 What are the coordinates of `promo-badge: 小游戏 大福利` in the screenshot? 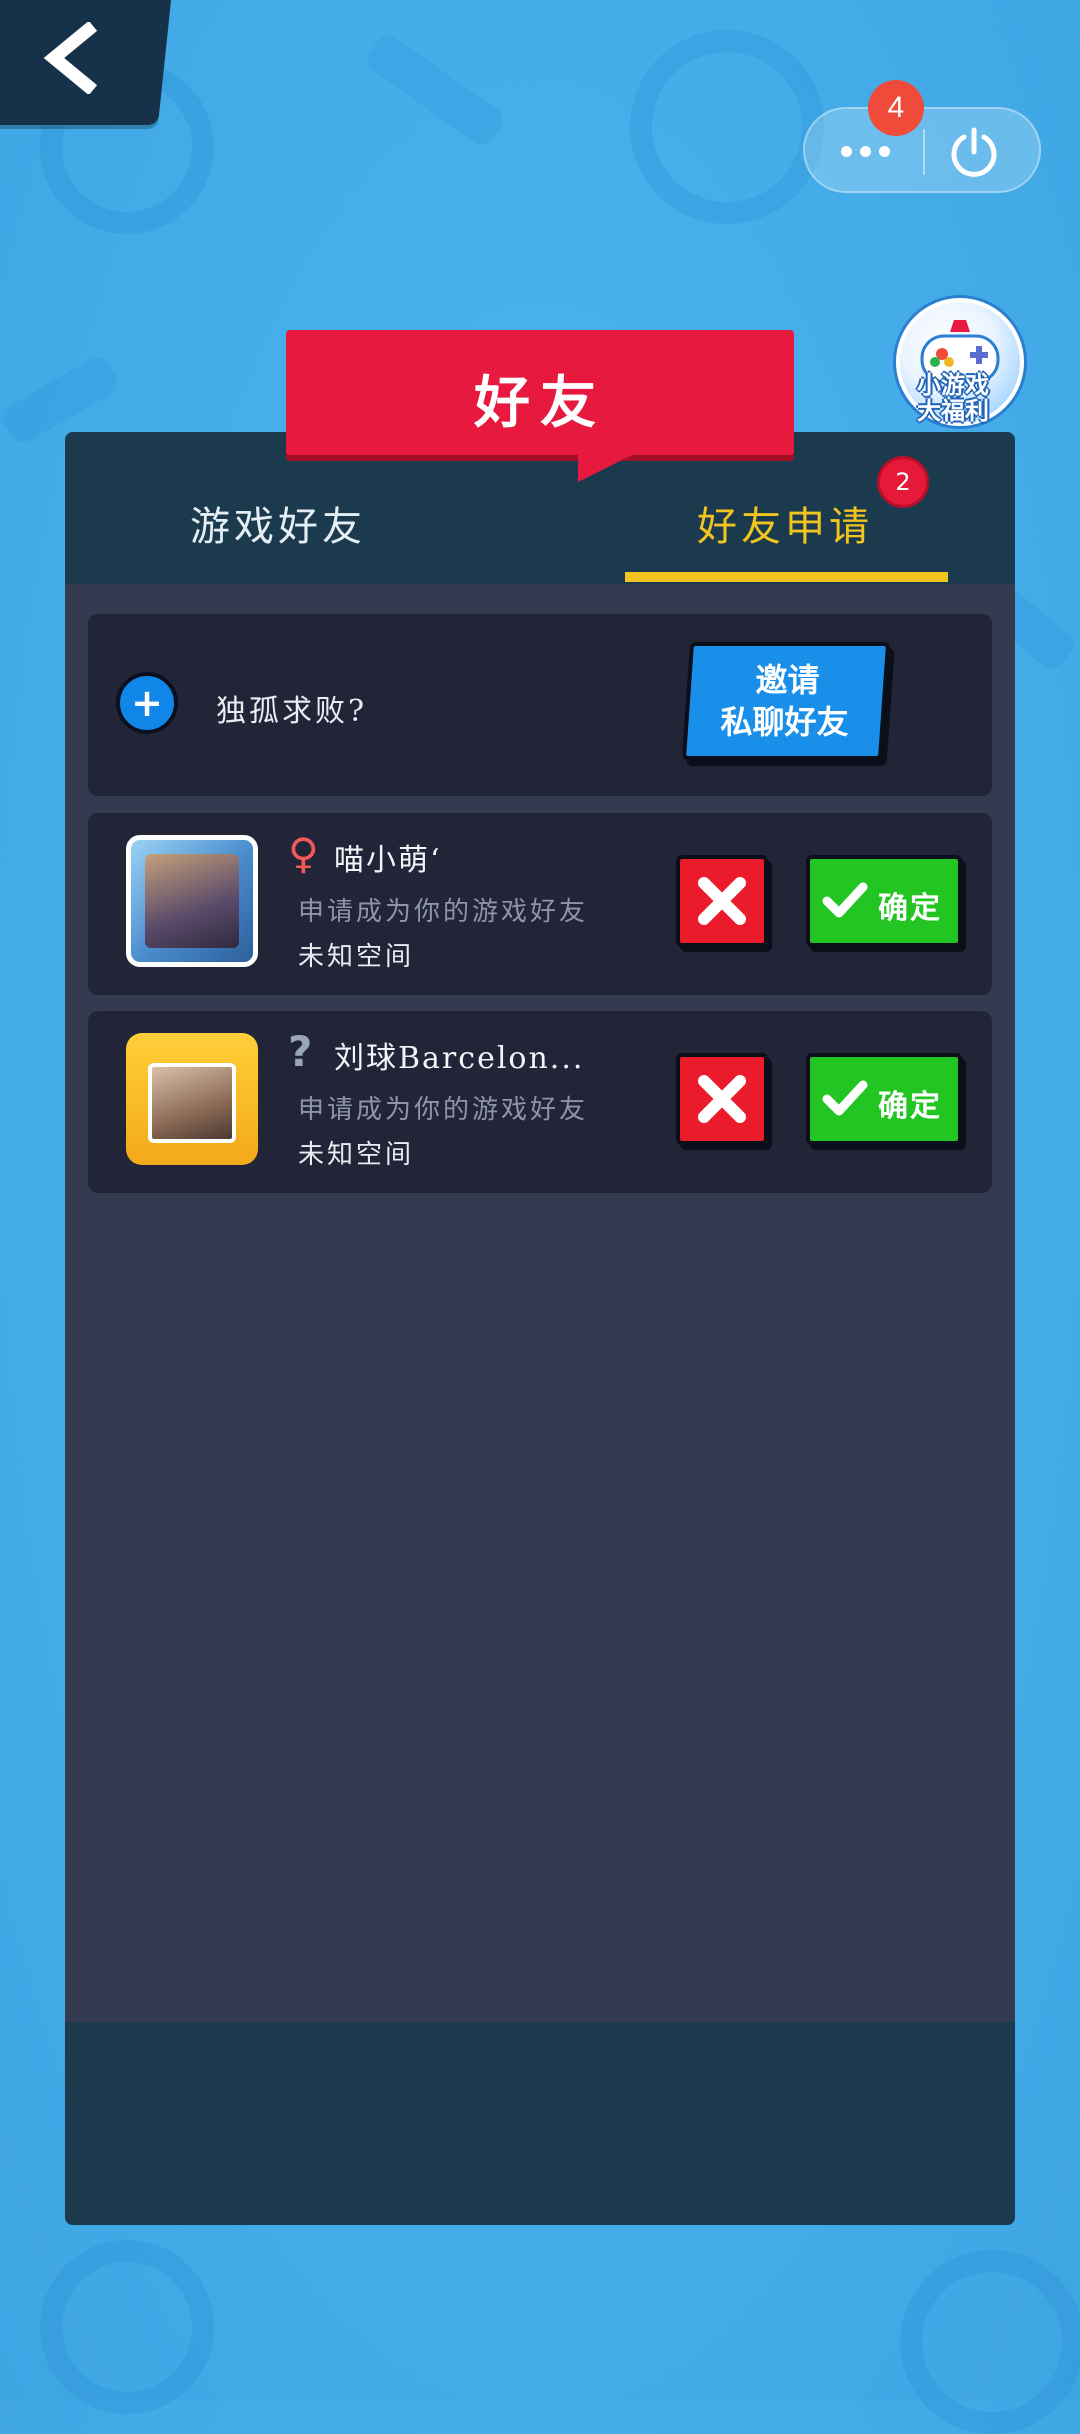 It's located at (953, 355).